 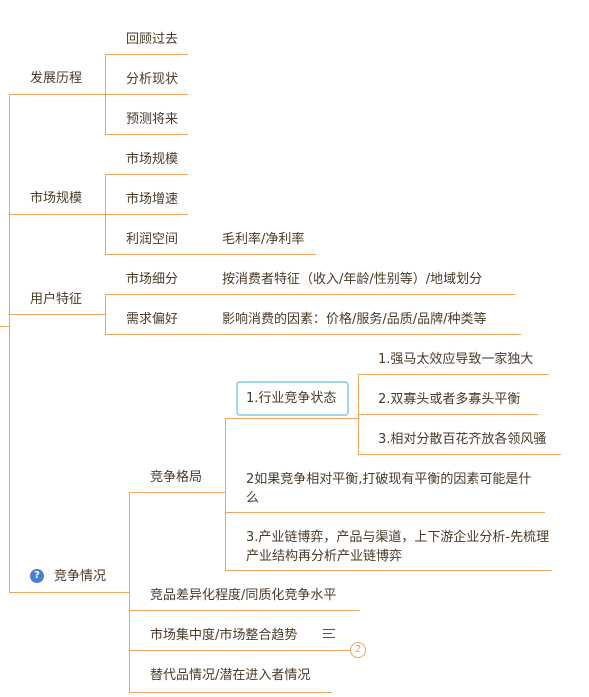 What do you see at coordinates (152, 319) in the screenshot?
I see `subtopic-demand-preference: 需求偏好` at bounding box center [152, 319].